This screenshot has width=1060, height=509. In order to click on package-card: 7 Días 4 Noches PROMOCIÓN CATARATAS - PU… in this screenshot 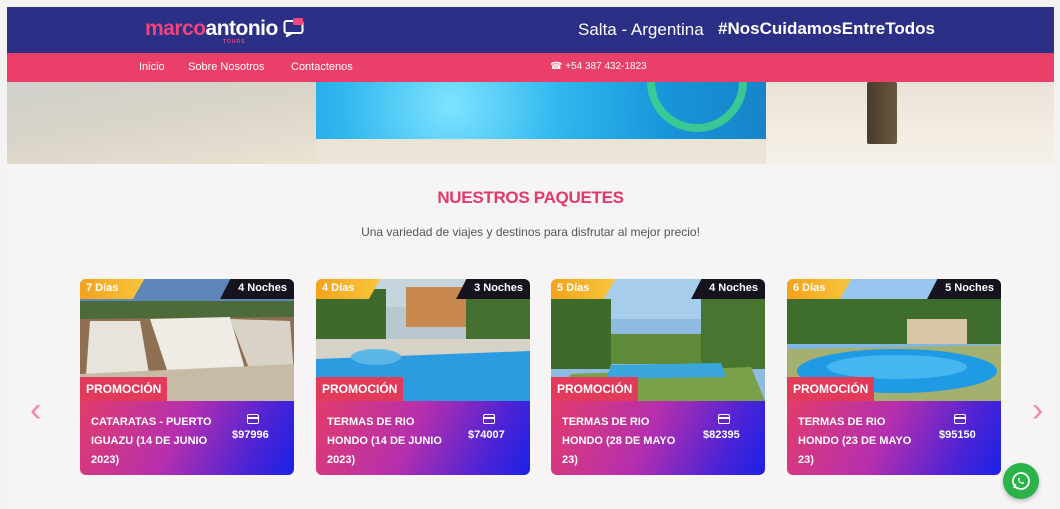, I will do `click(187, 377)`.